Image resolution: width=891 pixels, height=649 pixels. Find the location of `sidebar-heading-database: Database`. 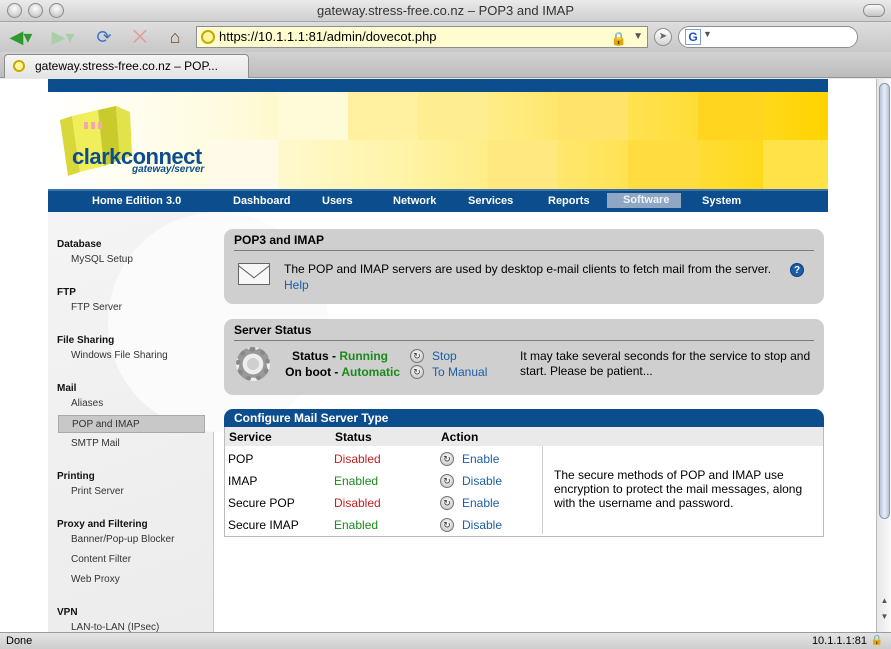

sidebar-heading-database: Database is located at coordinates (79, 244).